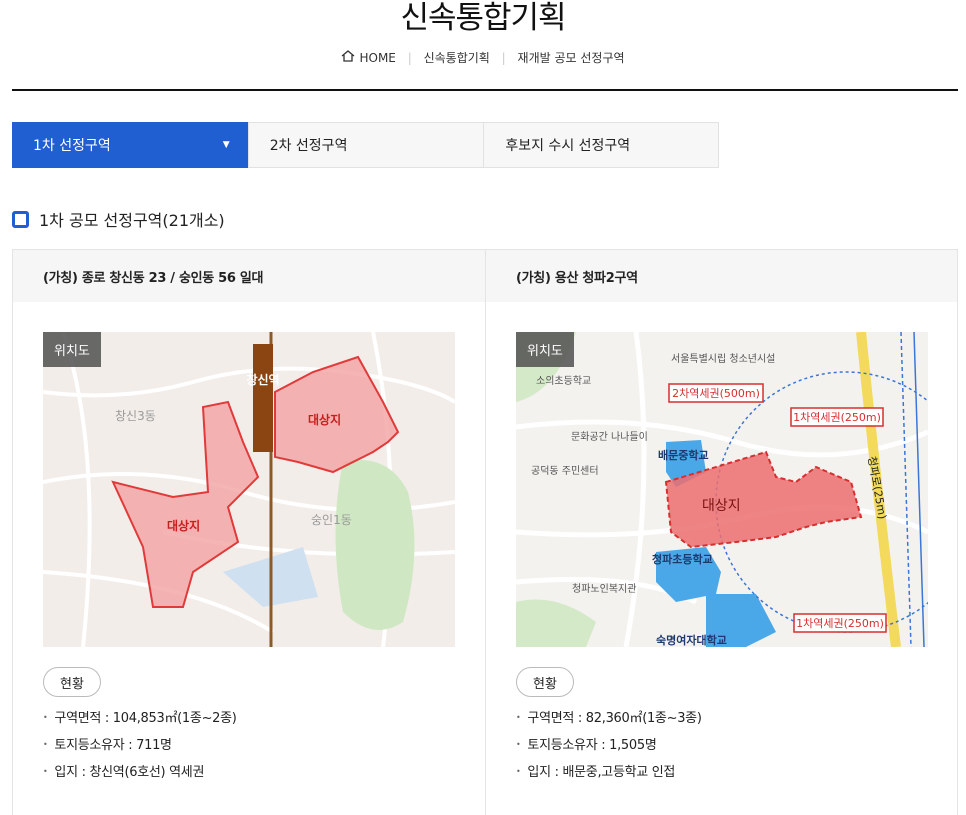 Image resolution: width=966 pixels, height=815 pixels. Describe the element at coordinates (568, 146) in the screenshot. I see `tab-label: 후보지 수시 선정구역` at that location.